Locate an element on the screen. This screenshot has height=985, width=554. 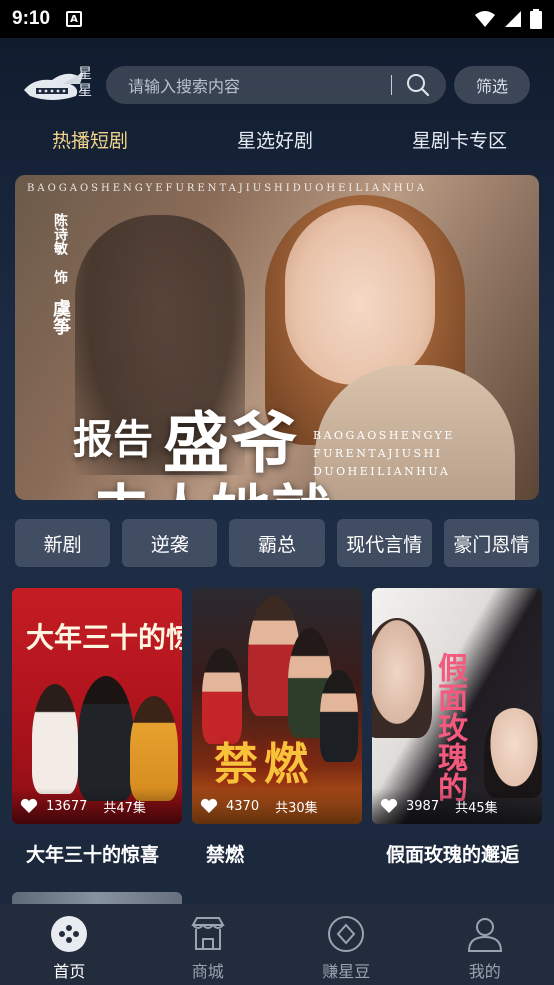
logo-text: 星 星 is located at coordinates (85, 83).